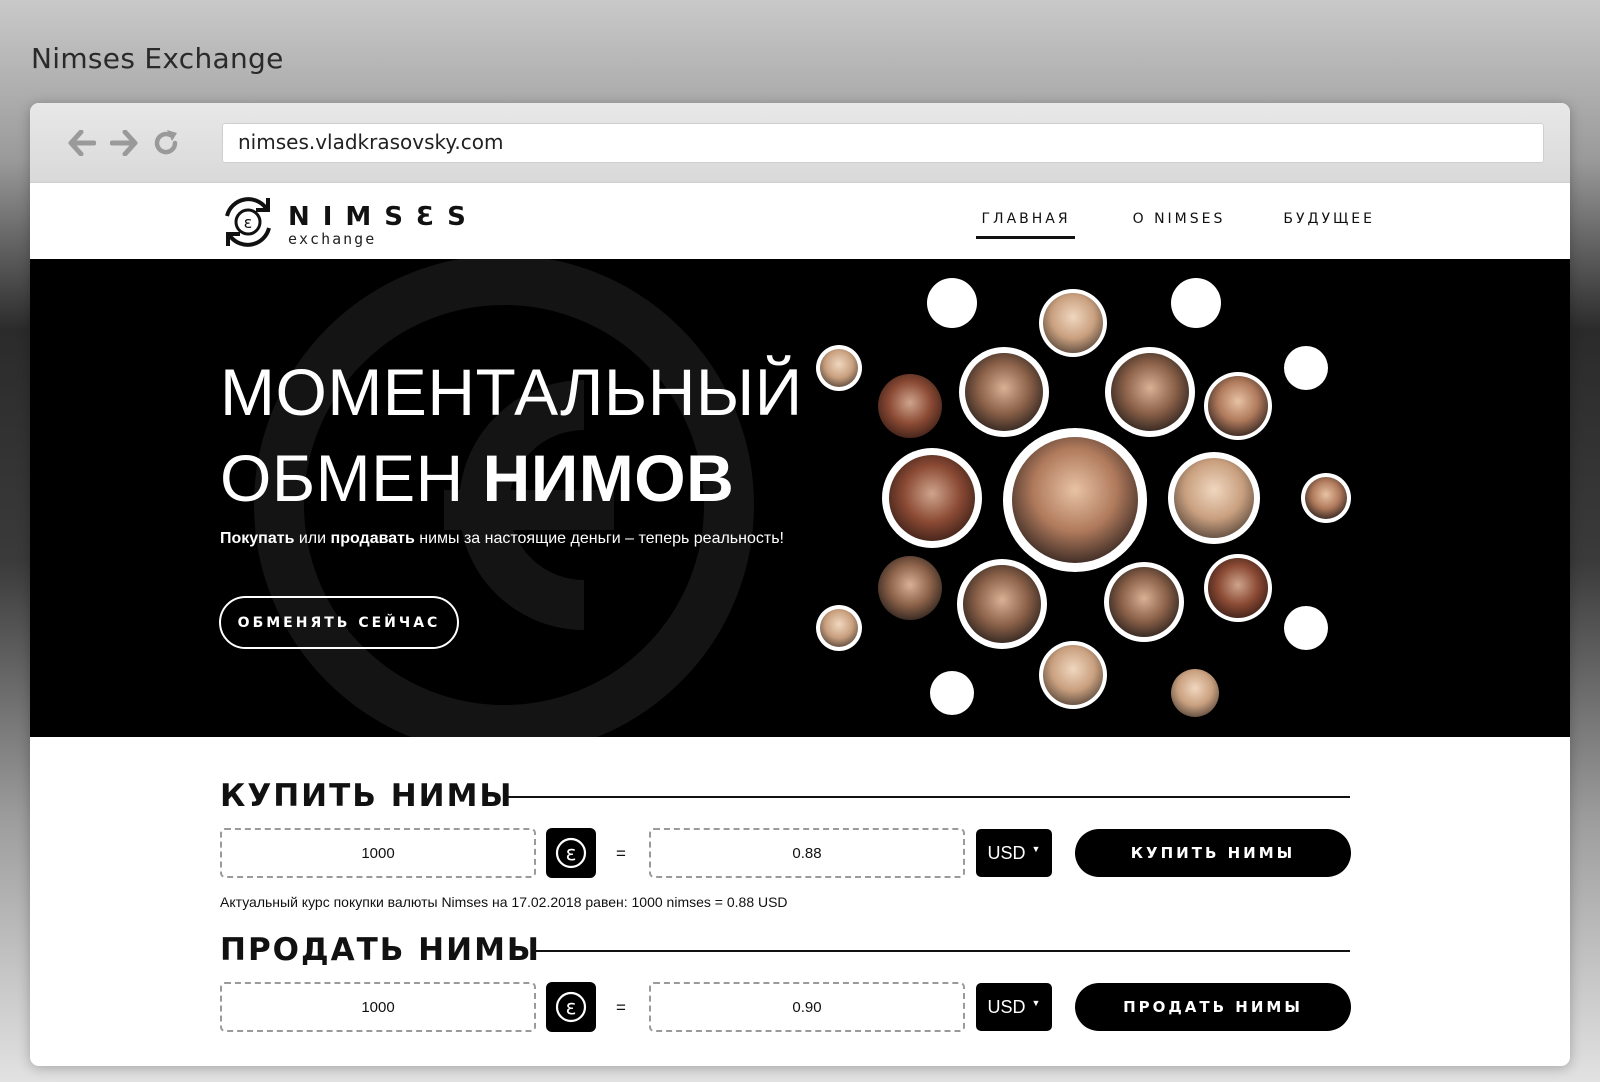  I want to click on sell-money-input: 0.90, so click(807, 1007).